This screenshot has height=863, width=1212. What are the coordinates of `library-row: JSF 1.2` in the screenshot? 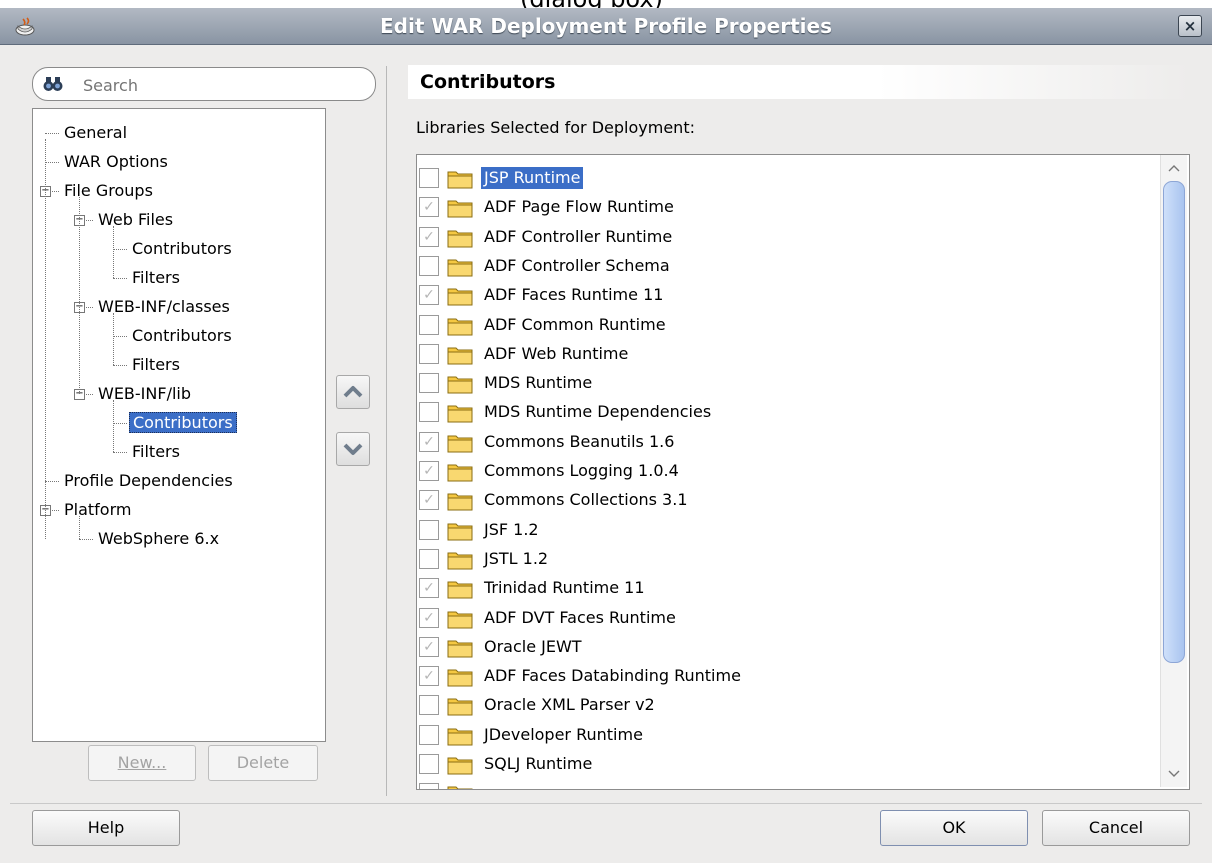 It's located at (787, 530).